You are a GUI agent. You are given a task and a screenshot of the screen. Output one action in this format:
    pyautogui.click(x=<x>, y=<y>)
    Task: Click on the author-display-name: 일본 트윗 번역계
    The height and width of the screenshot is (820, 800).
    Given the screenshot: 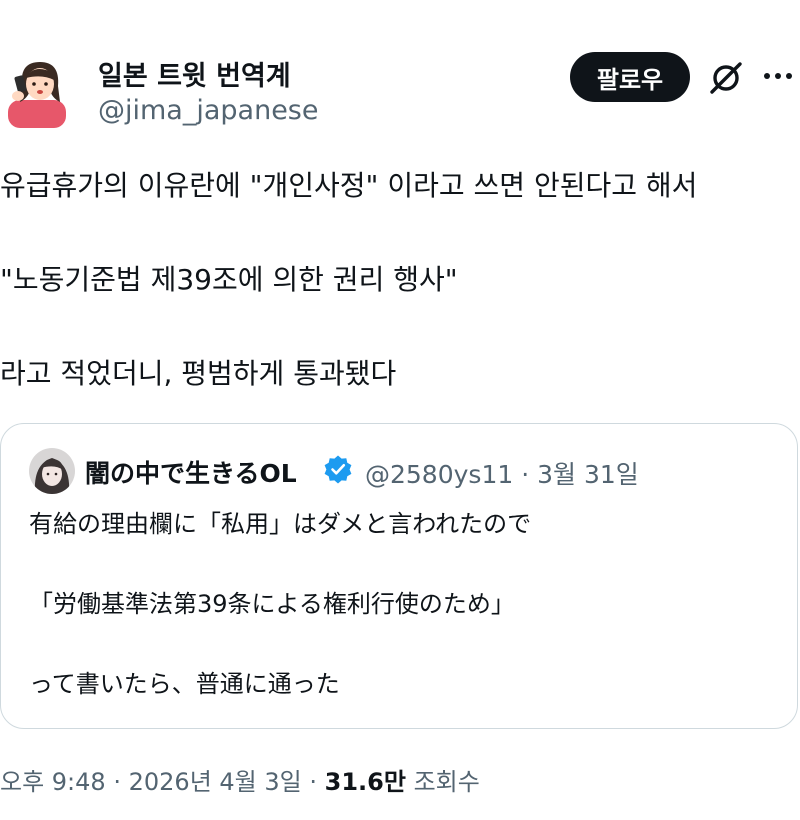 What is the action you would take?
    pyautogui.click(x=194, y=73)
    